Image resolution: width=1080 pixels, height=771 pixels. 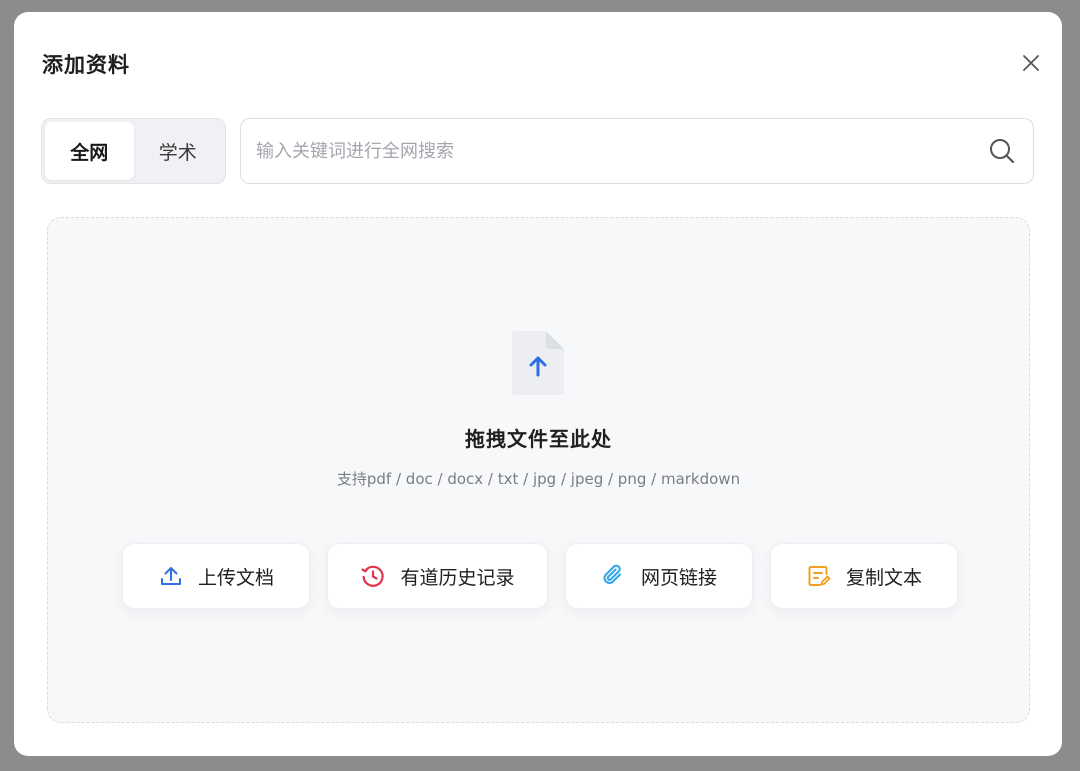 I want to click on upload-document-button: 上传文档, so click(x=216, y=576).